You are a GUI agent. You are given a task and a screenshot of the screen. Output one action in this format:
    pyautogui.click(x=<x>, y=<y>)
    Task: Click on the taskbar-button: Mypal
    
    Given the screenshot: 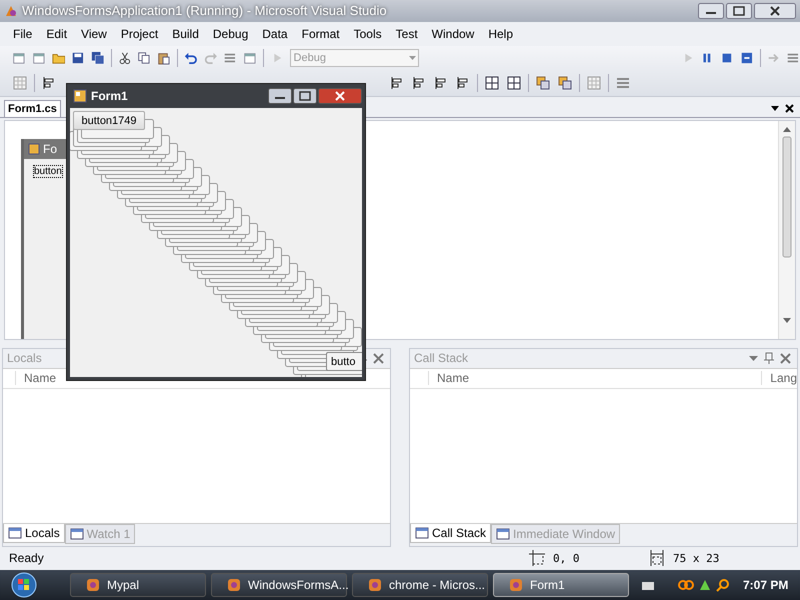 What is the action you would take?
    pyautogui.click(x=138, y=585)
    